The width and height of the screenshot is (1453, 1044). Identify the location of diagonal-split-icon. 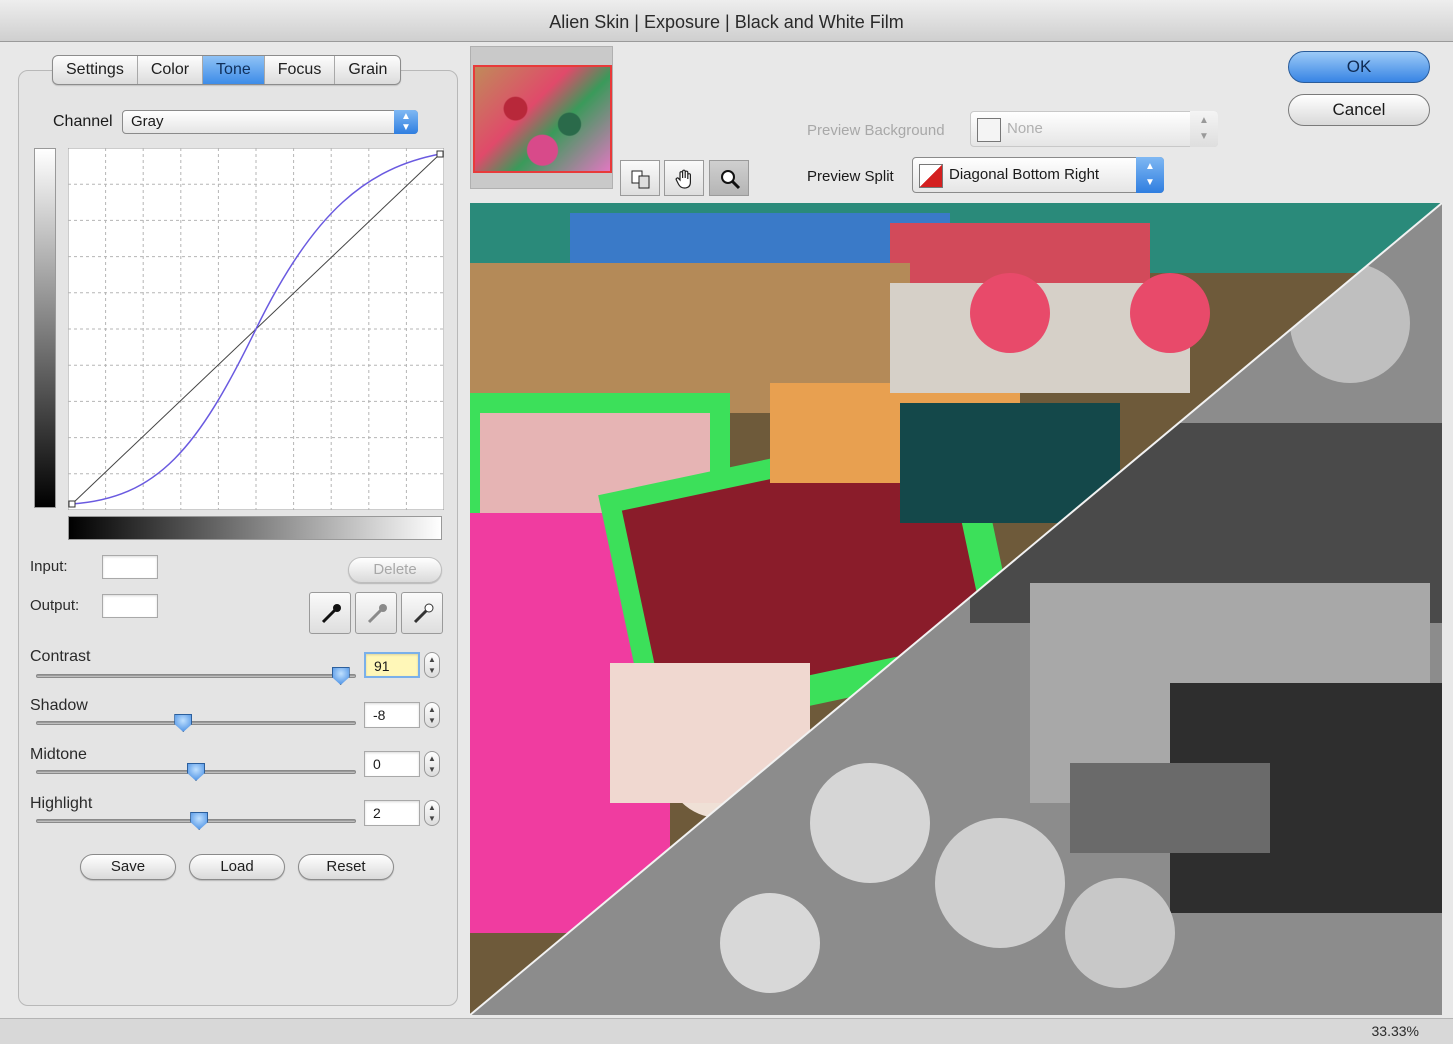
(931, 176).